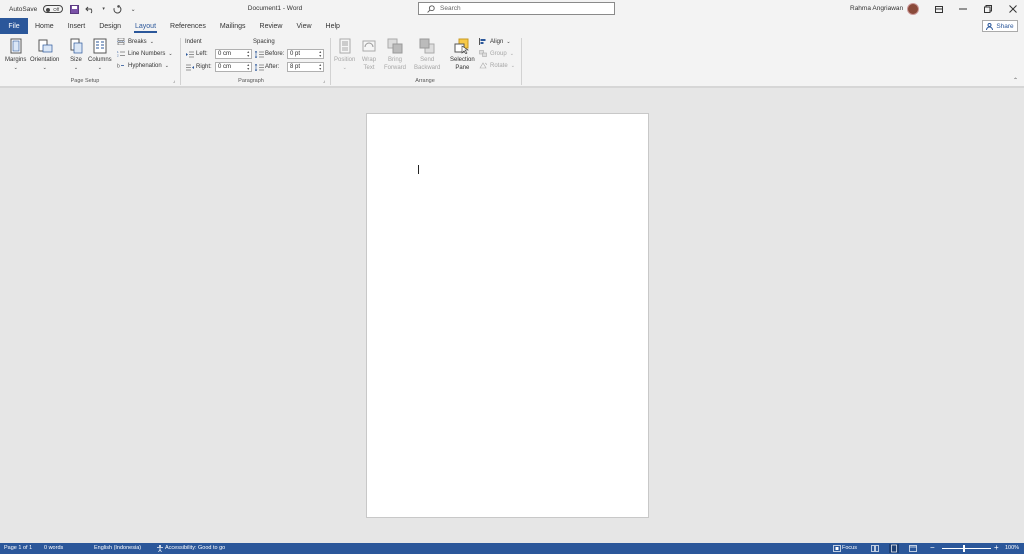 Image resolution: width=1024 pixels, height=554 pixels. Describe the element at coordinates (875, 548) in the screenshot. I see `read-mode-icon` at that location.